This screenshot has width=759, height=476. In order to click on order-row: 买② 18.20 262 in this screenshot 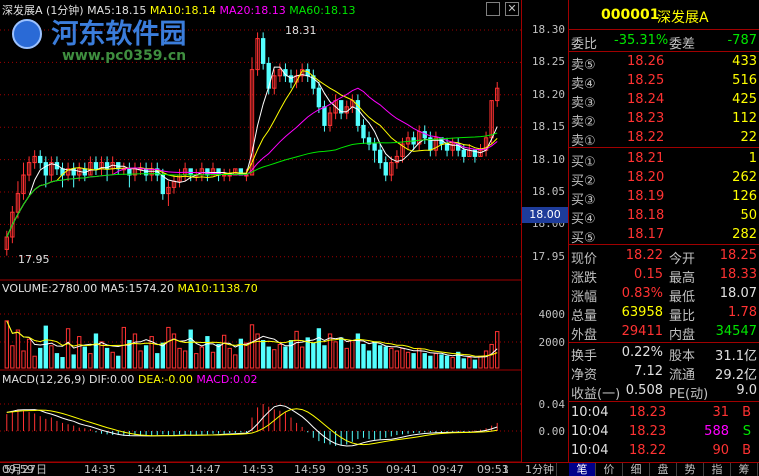, I will do `click(664, 178)`.